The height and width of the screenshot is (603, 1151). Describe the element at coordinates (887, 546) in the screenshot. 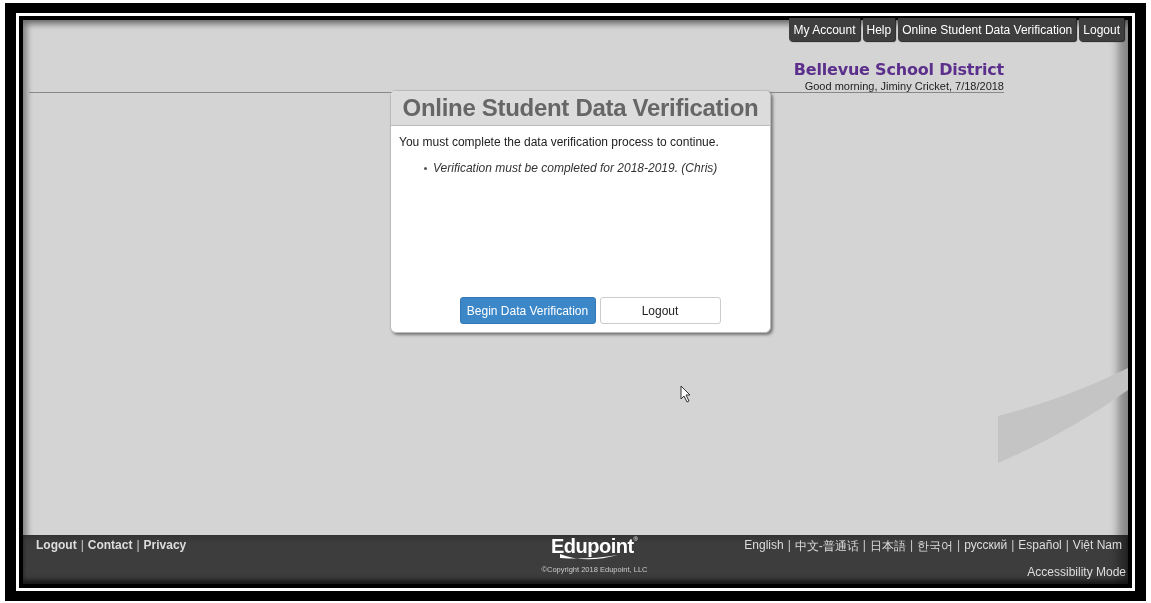

I see `language-link: 日本語` at that location.